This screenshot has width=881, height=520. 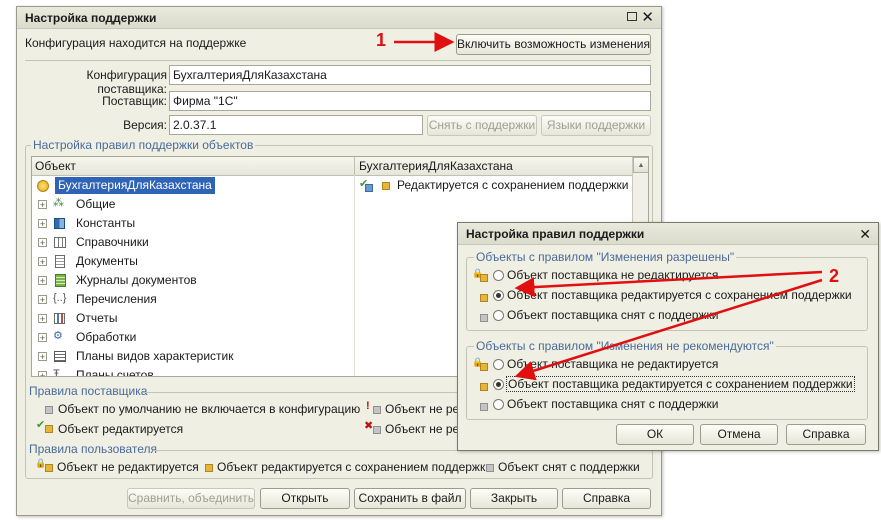 I want to click on tree-item-label: Обработки, so click(x=106, y=337).